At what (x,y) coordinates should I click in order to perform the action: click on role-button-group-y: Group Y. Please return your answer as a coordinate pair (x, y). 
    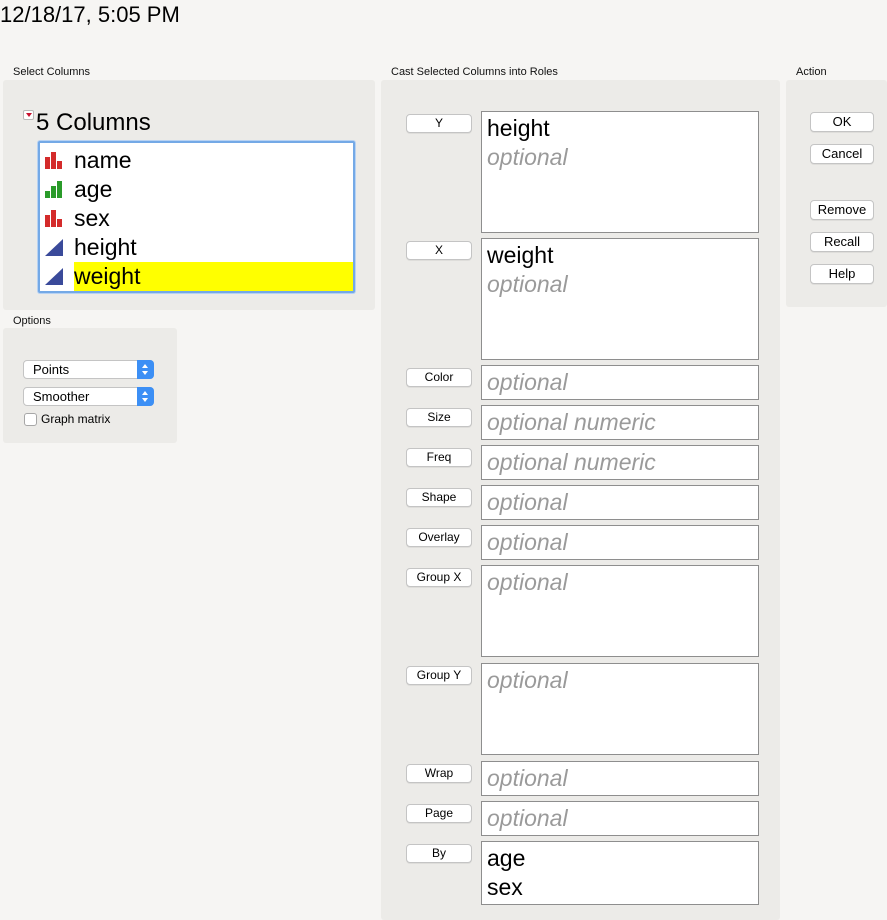
    Looking at the image, I should click on (439, 675).